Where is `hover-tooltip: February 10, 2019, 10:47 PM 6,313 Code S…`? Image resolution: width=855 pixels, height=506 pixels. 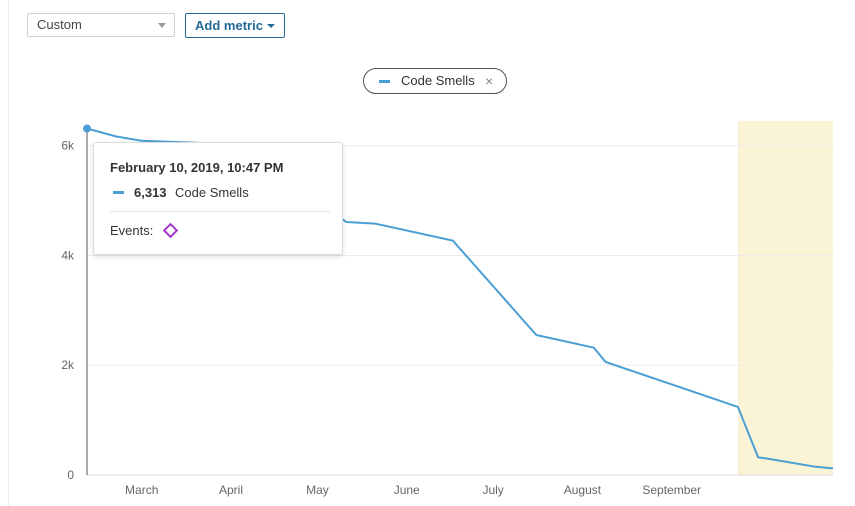 hover-tooltip: February 10, 2019, 10:47 PM 6,313 Code S… is located at coordinates (218, 198).